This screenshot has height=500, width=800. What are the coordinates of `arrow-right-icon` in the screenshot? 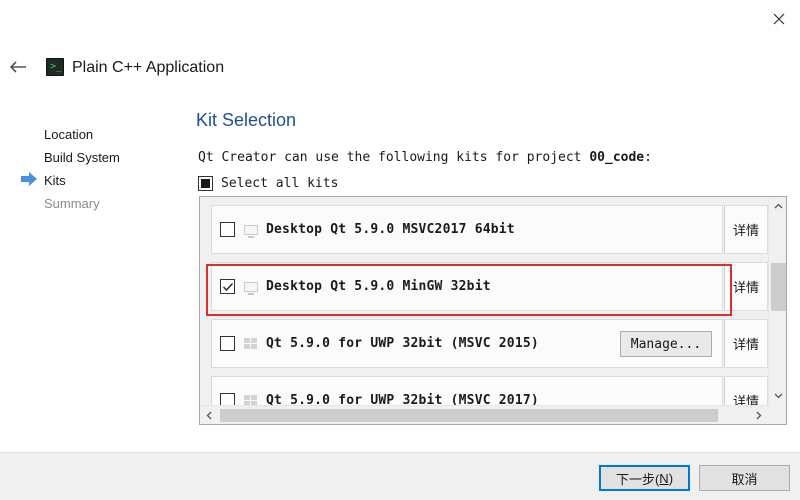 It's located at (29, 179).